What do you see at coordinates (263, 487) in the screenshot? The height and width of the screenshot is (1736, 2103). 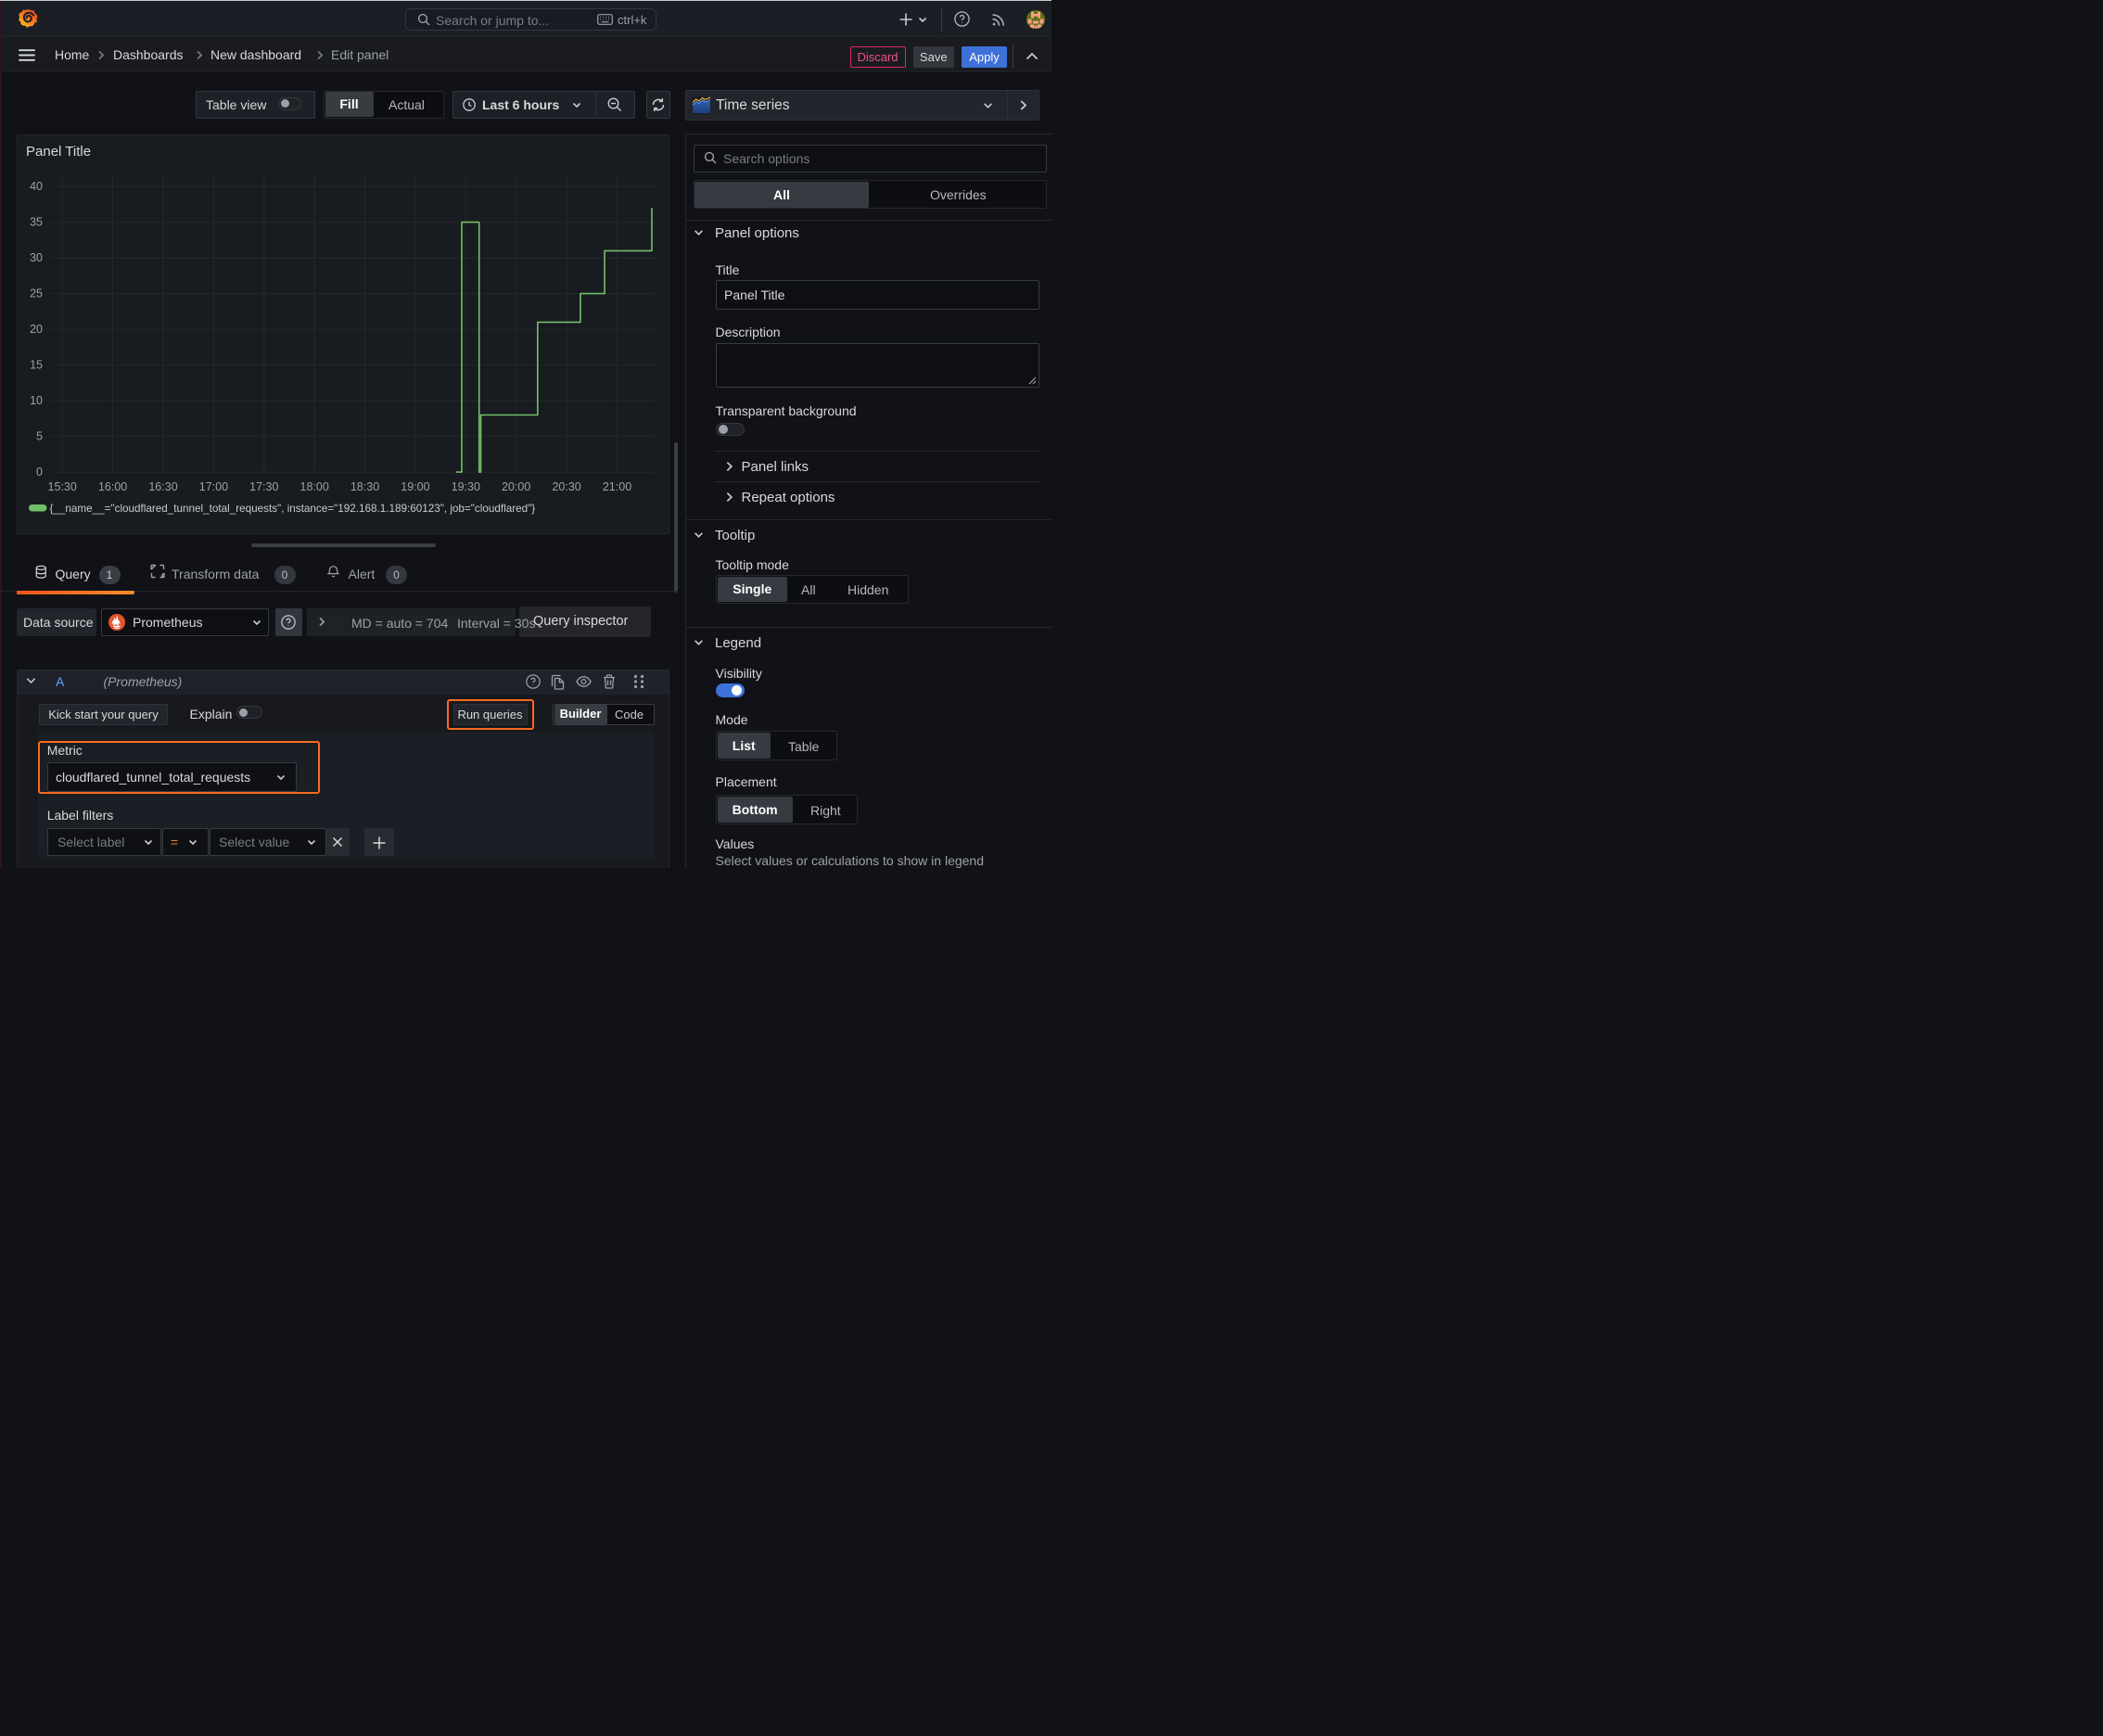 I see `svg-text: 17:30` at bounding box center [263, 487].